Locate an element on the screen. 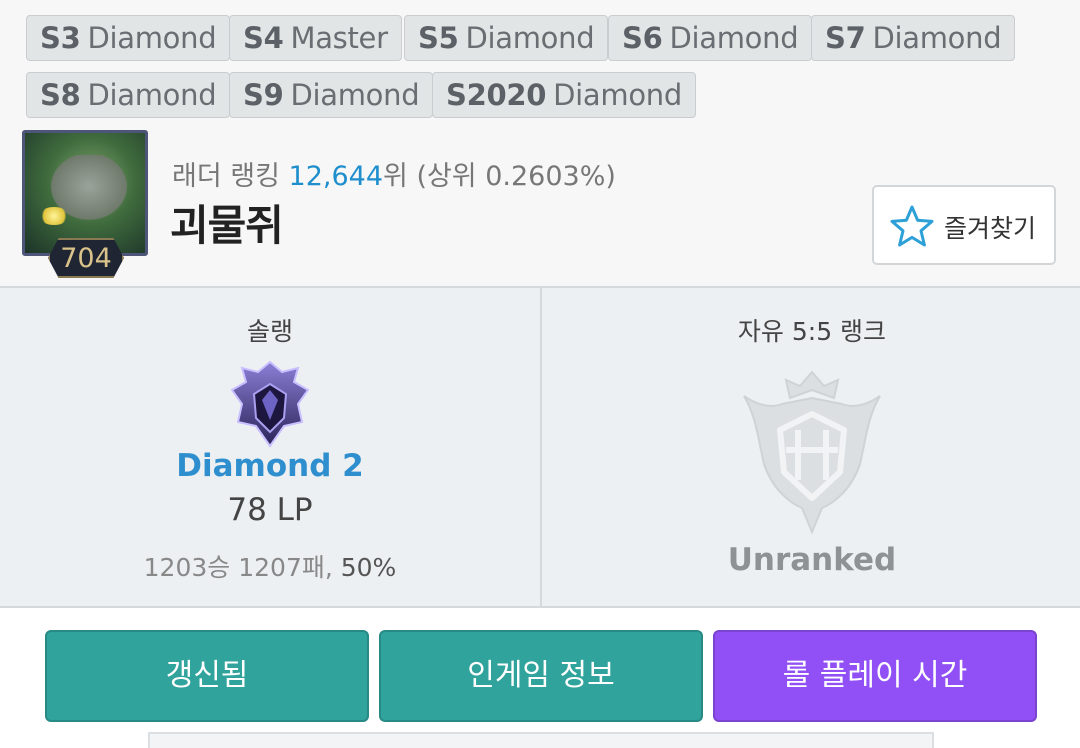  summoner-level: 704 is located at coordinates (86, 258).